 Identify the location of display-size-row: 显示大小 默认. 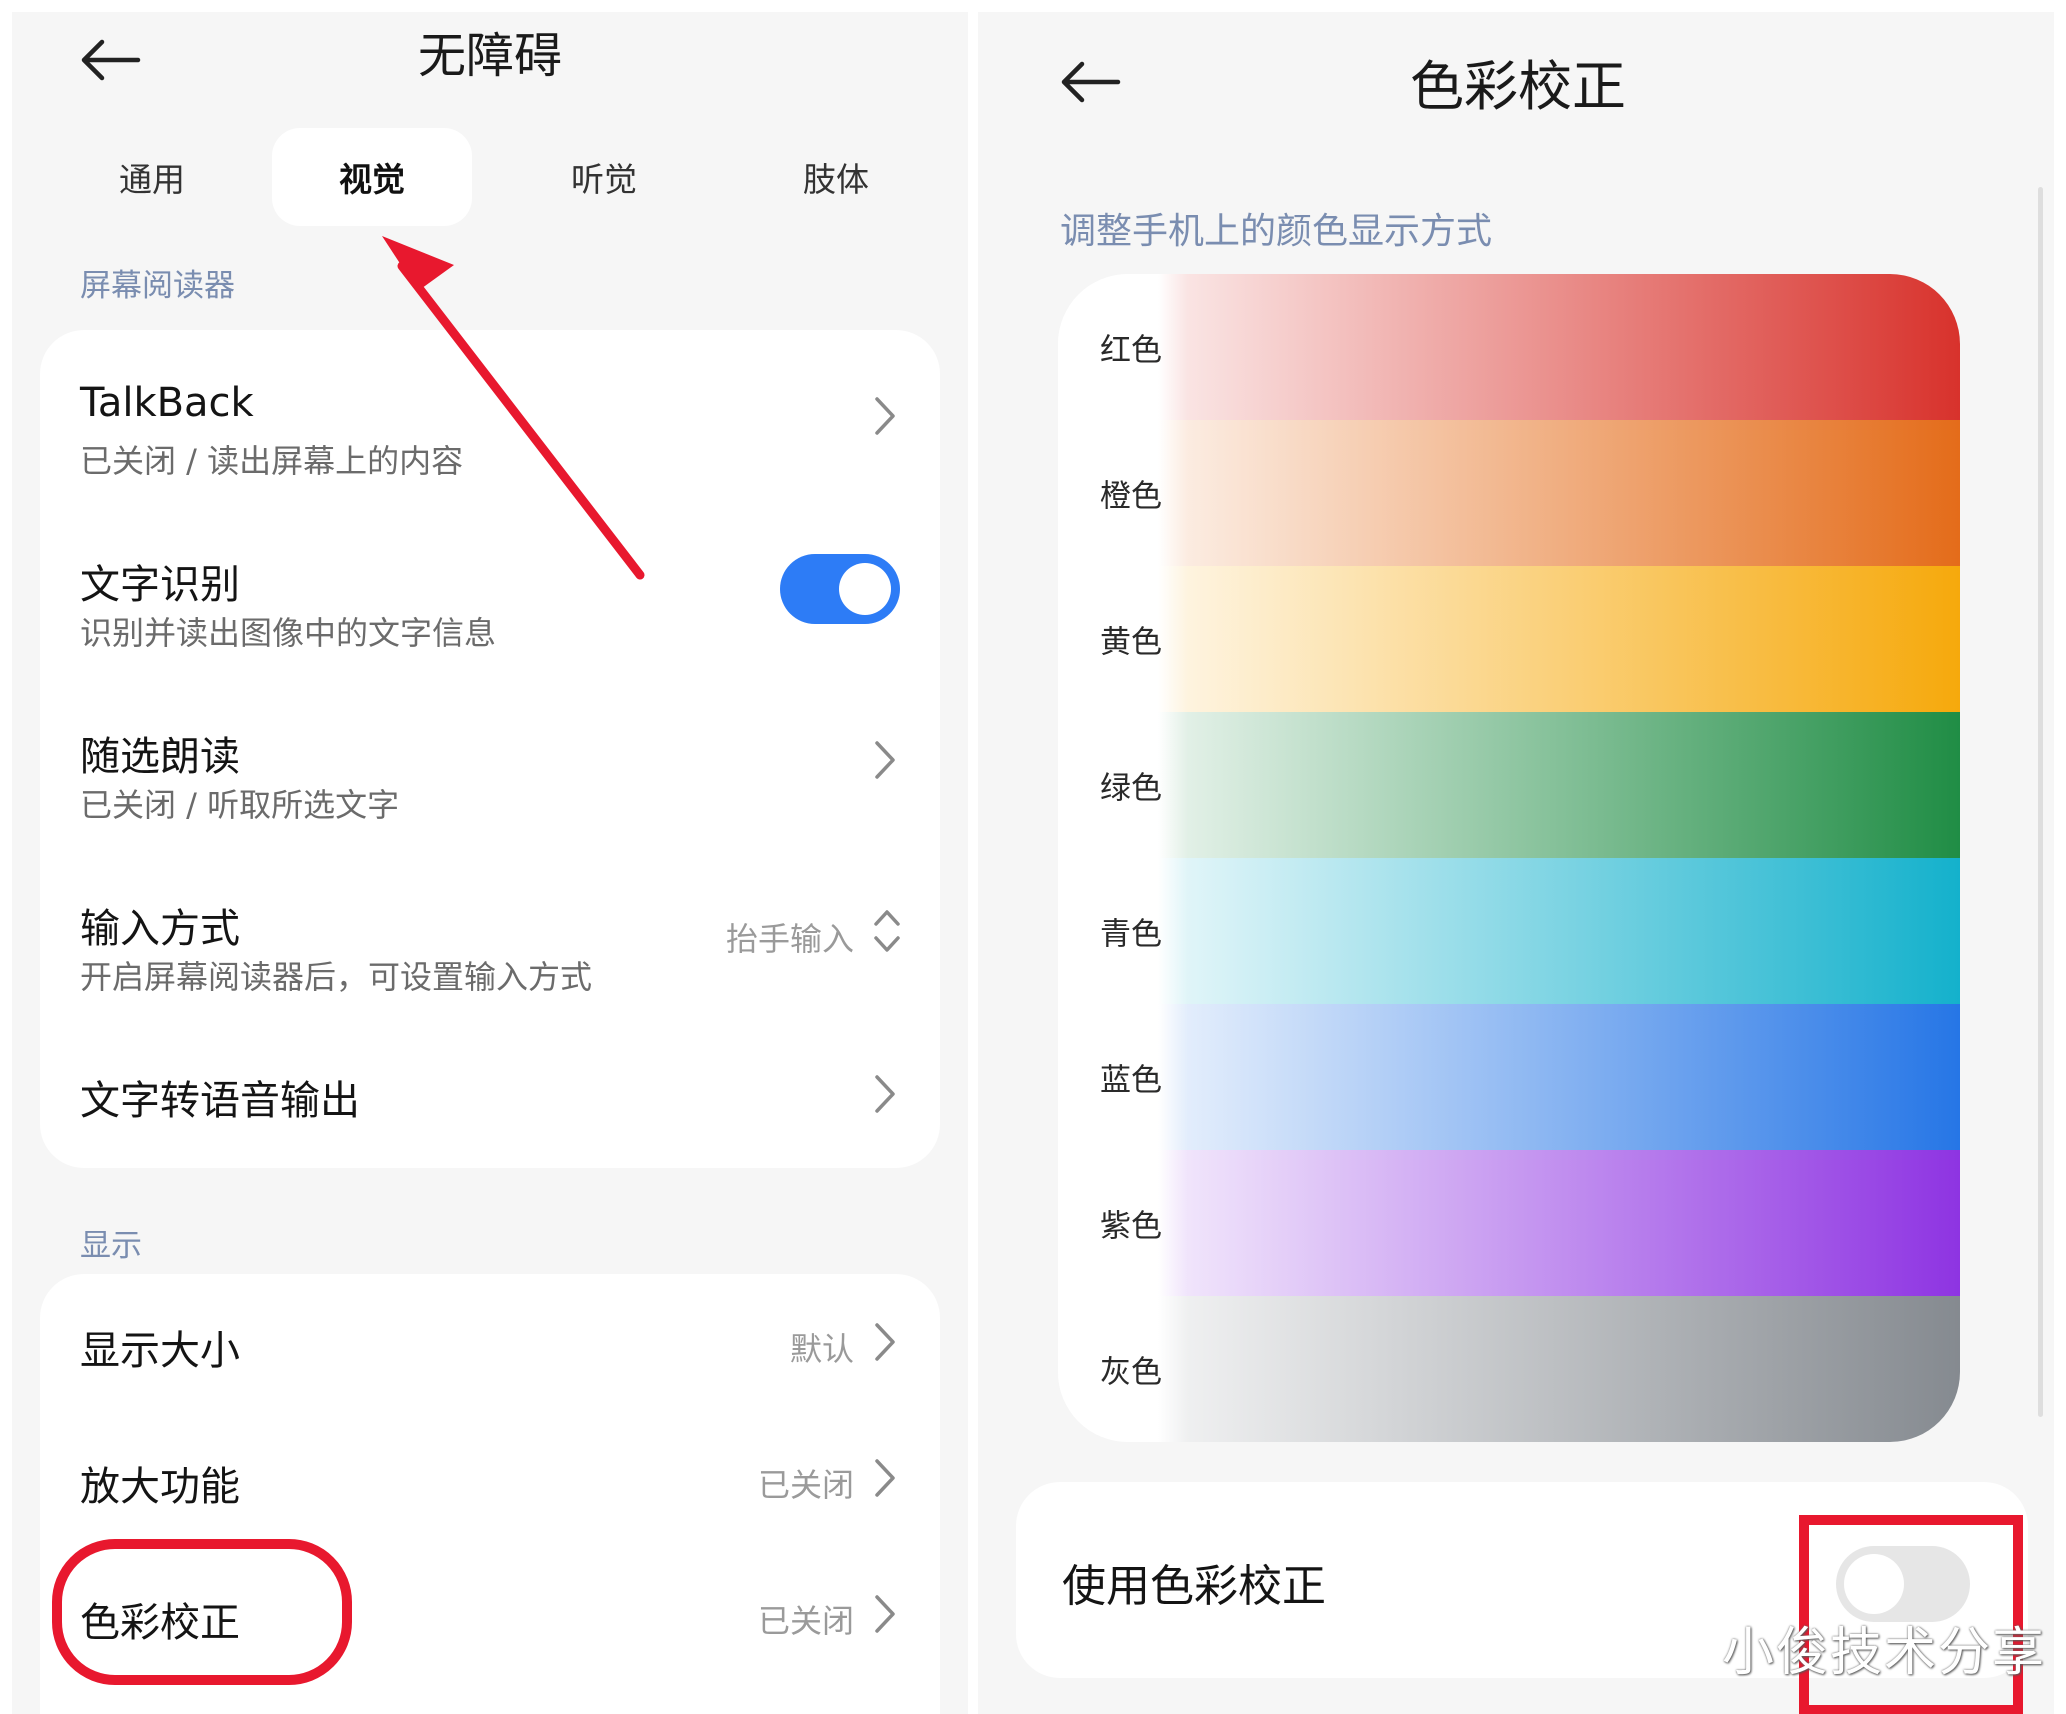
(490, 1342).